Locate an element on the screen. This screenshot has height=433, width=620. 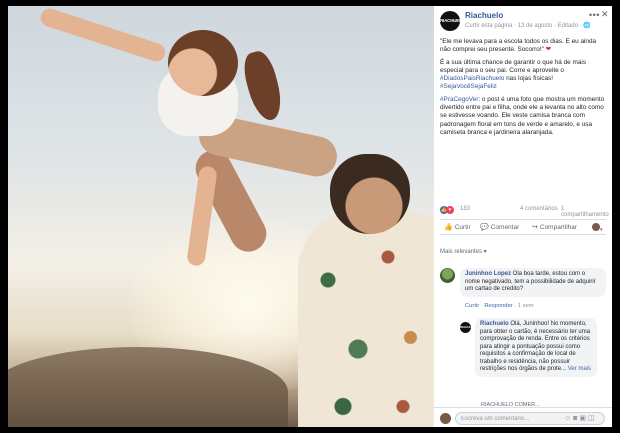
thumbs-up-icon: 👍 is located at coordinates (448, 227).